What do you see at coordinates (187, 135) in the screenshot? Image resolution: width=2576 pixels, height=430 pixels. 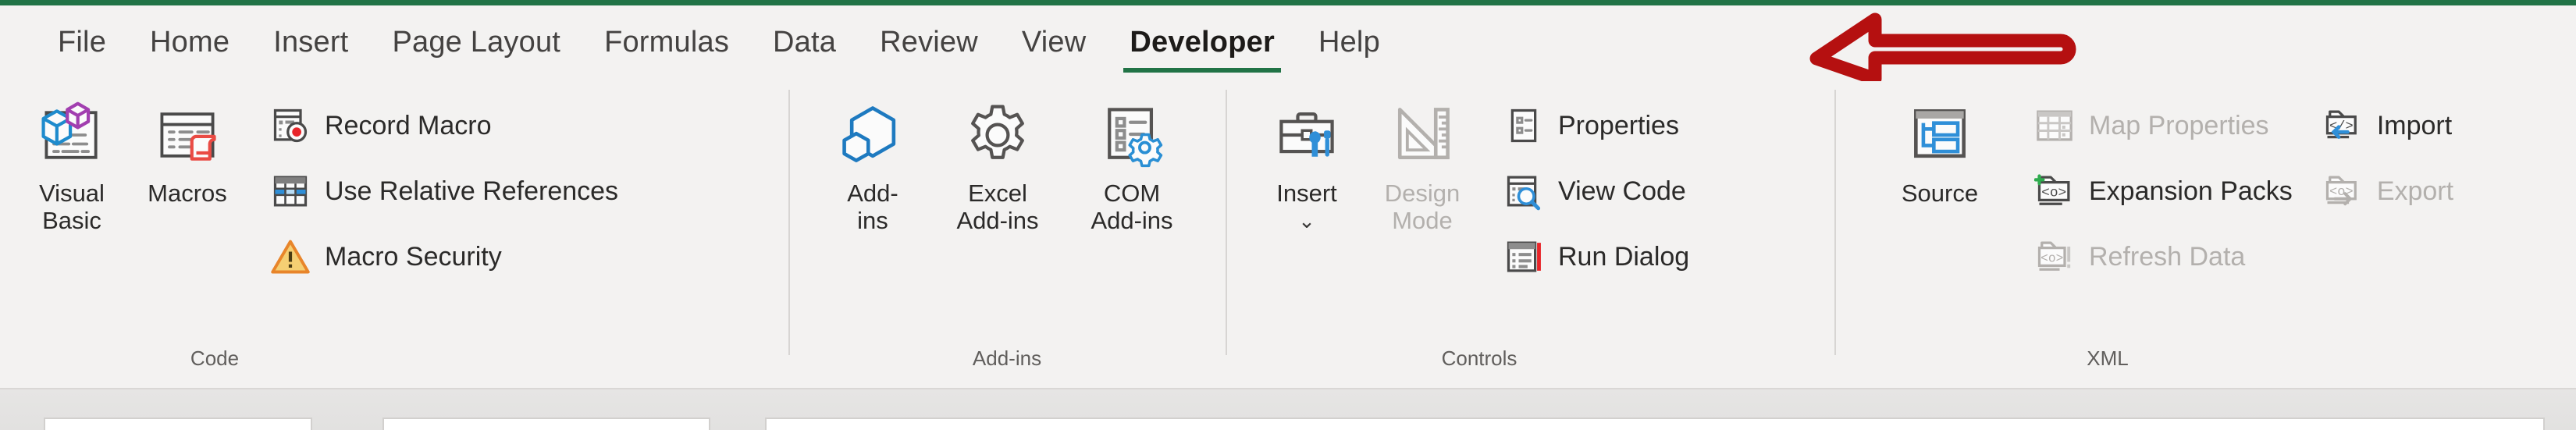 I see `macros-icon` at bounding box center [187, 135].